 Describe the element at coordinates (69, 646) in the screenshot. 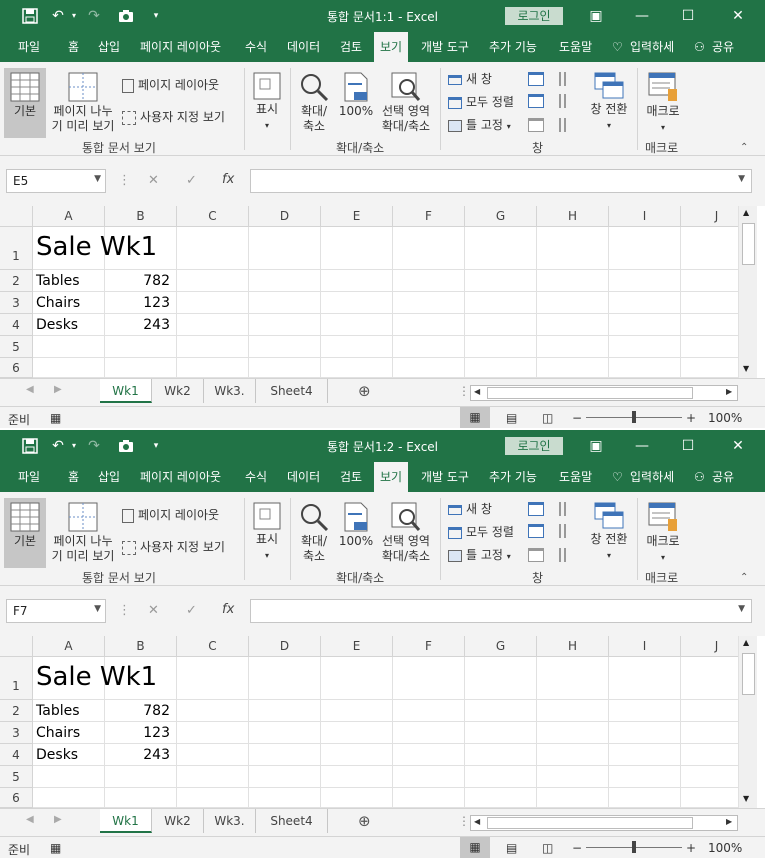

I see `column-header: A` at that location.